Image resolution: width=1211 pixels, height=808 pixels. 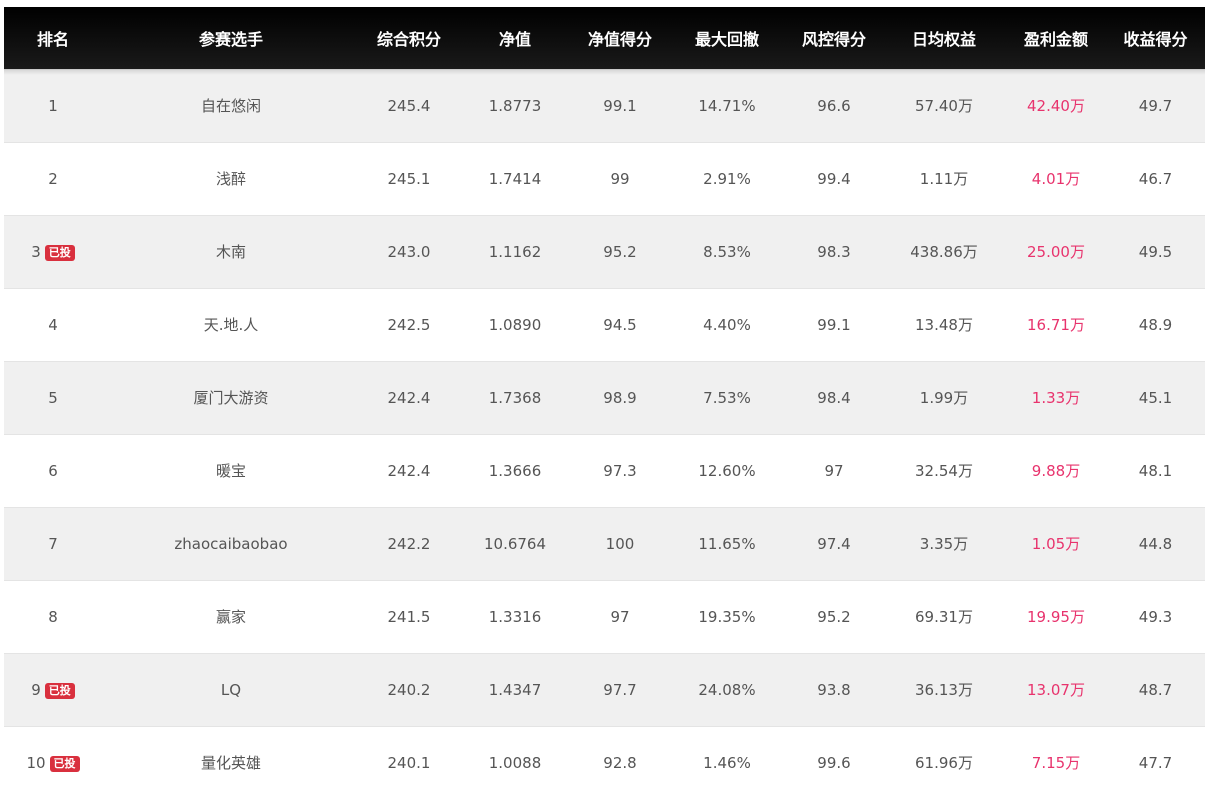 What do you see at coordinates (231, 689) in the screenshot?
I see `player-name: LQ` at bounding box center [231, 689].